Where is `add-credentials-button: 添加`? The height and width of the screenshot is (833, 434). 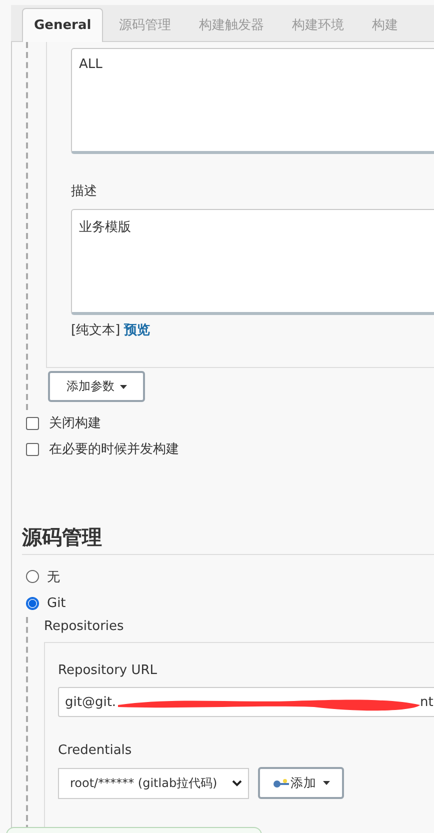 add-credentials-button: 添加 is located at coordinates (301, 783).